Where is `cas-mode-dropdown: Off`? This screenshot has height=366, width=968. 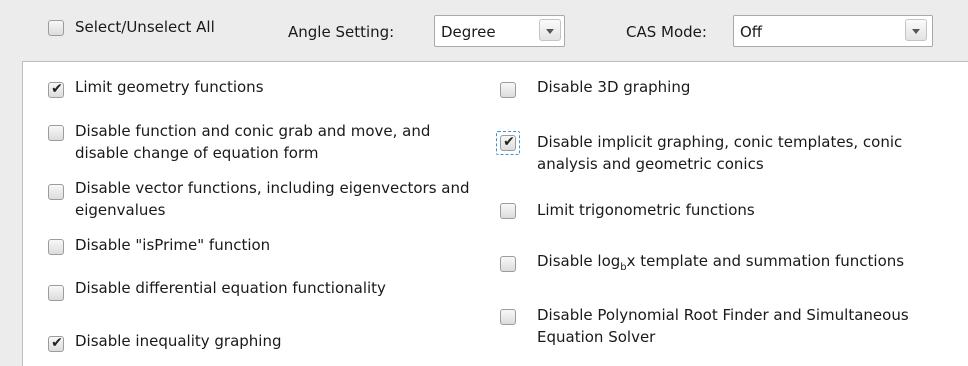 cas-mode-dropdown: Off is located at coordinates (833, 31).